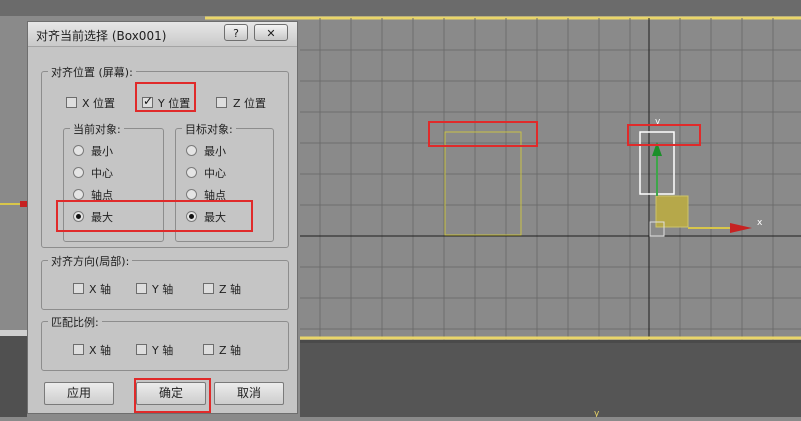 The image size is (801, 421). Describe the element at coordinates (249, 393) in the screenshot. I see `cancel-button: 取消` at that location.